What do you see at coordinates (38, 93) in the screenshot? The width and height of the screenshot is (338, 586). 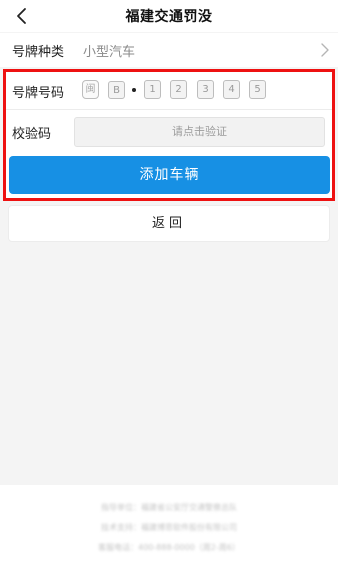 I see `plate-number-label: 号牌号码` at bounding box center [38, 93].